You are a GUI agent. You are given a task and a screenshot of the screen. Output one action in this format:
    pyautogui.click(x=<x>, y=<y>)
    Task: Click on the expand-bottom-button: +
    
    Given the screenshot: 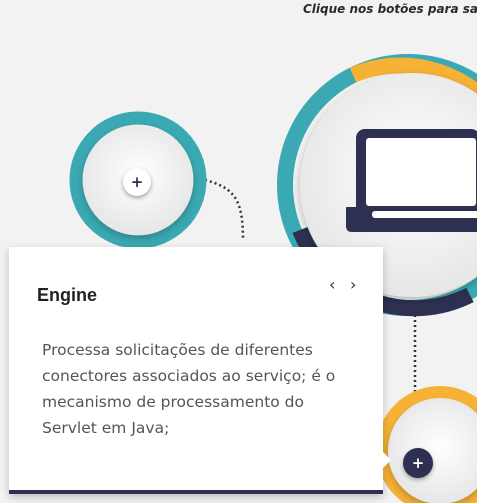 What is the action you would take?
    pyautogui.click(x=418, y=463)
    